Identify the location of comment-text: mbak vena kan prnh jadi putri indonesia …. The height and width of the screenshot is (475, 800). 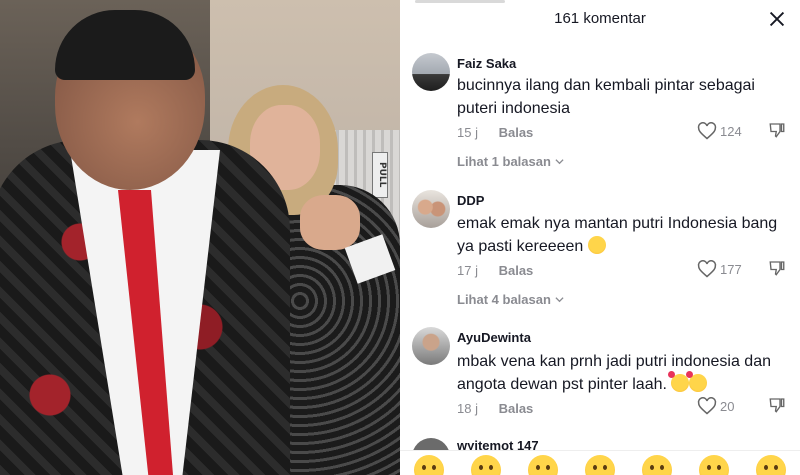
(619, 373).